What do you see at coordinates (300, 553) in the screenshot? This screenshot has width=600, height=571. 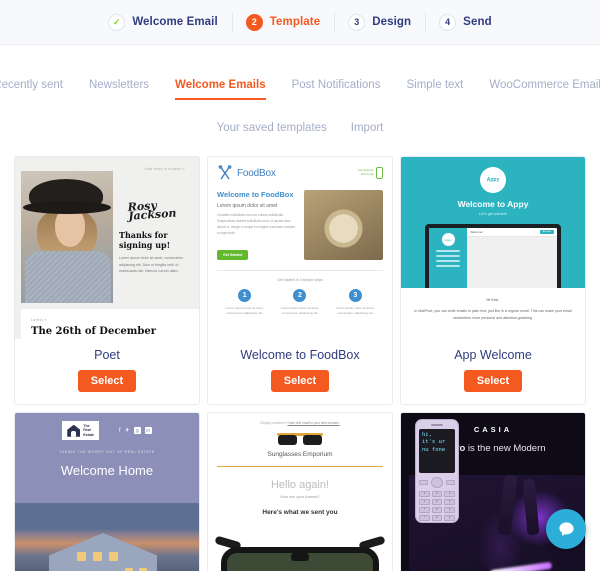 I see `sunglasses-photo` at bounding box center [300, 553].